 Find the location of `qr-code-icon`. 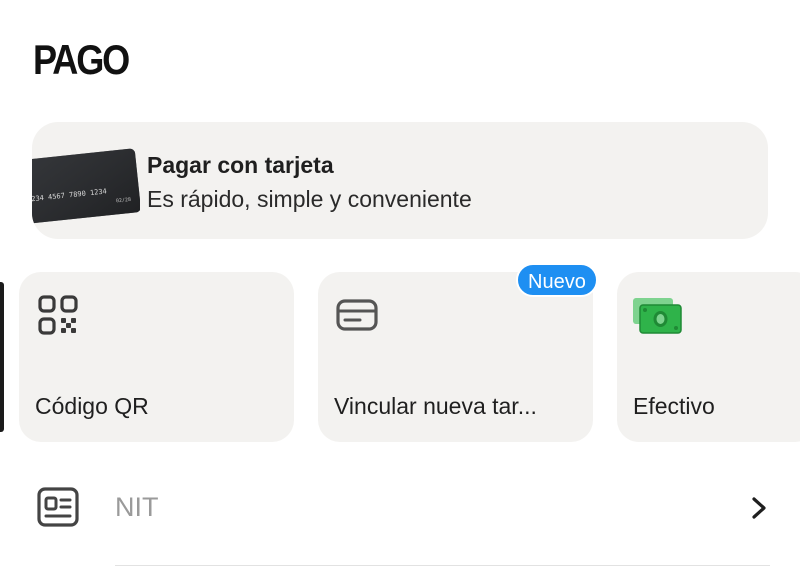

qr-code-icon is located at coordinates (58, 315).